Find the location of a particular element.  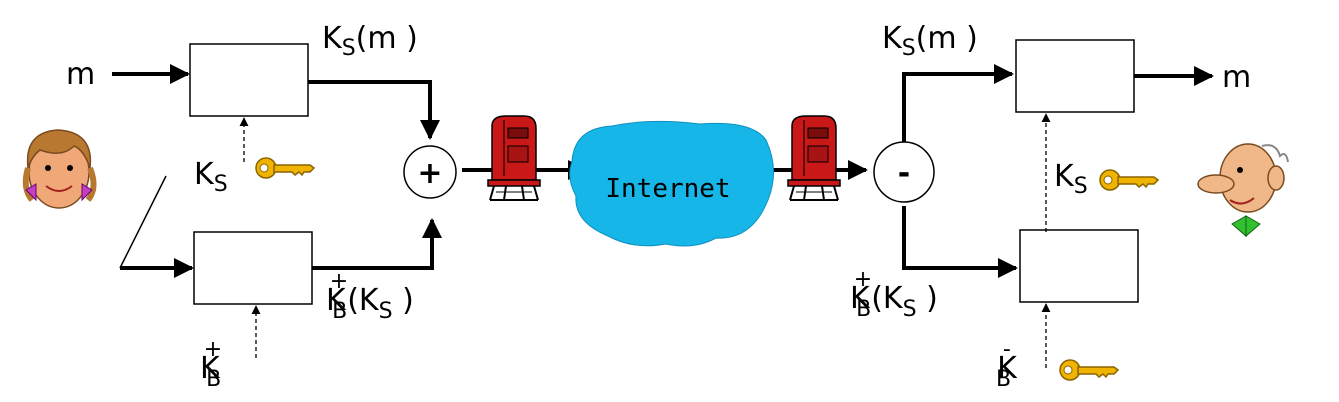

bob-face-icon is located at coordinates (1243, 190).